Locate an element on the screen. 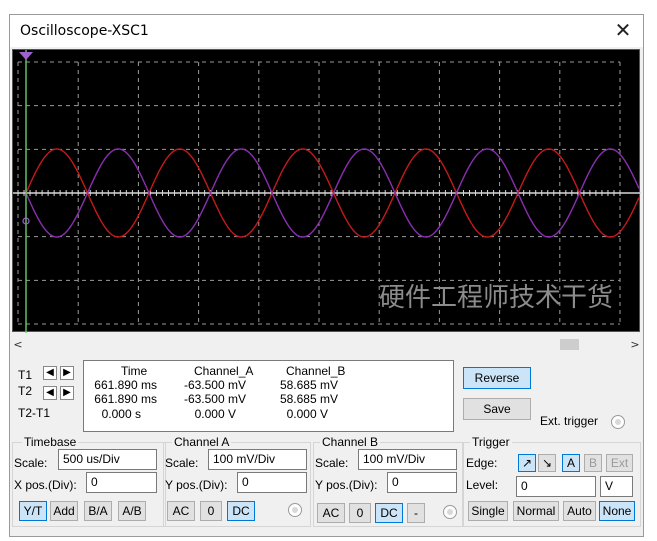 Image resolution: width=657 pixels, height=541 pixels. trigger-auto-button: Auto is located at coordinates (579, 511).